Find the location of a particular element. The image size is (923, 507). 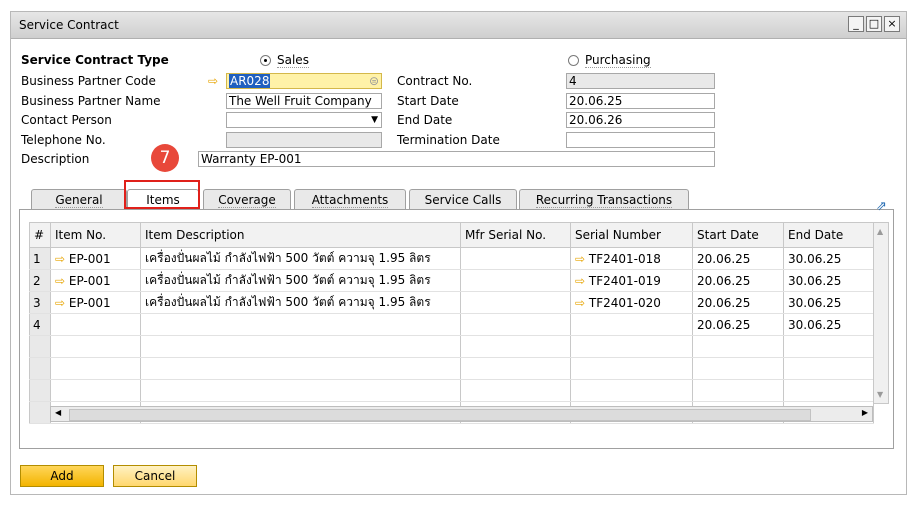

bp-code-field: AR028 ⊜ is located at coordinates (304, 81).